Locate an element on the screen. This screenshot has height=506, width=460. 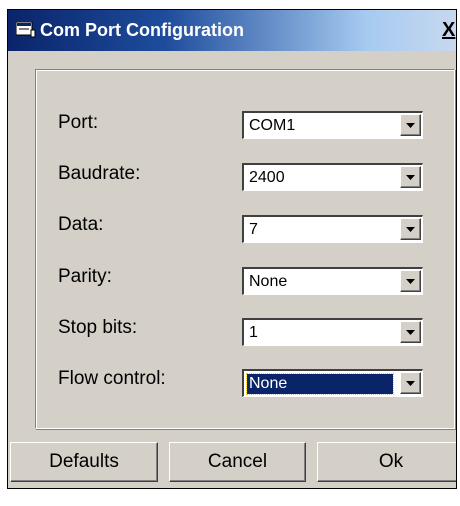
data-combo: 7 is located at coordinates (332, 229).